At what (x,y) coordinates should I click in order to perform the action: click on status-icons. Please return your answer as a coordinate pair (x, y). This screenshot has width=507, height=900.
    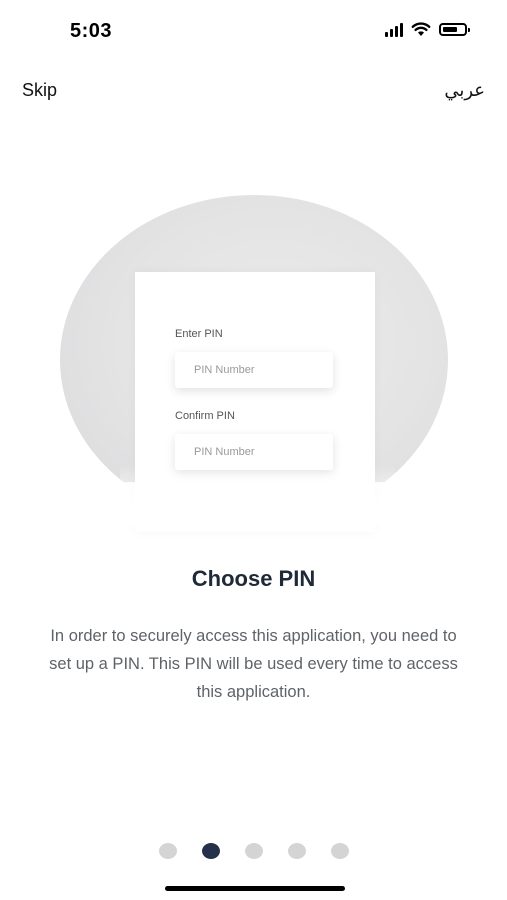
    Looking at the image, I should click on (427, 29).